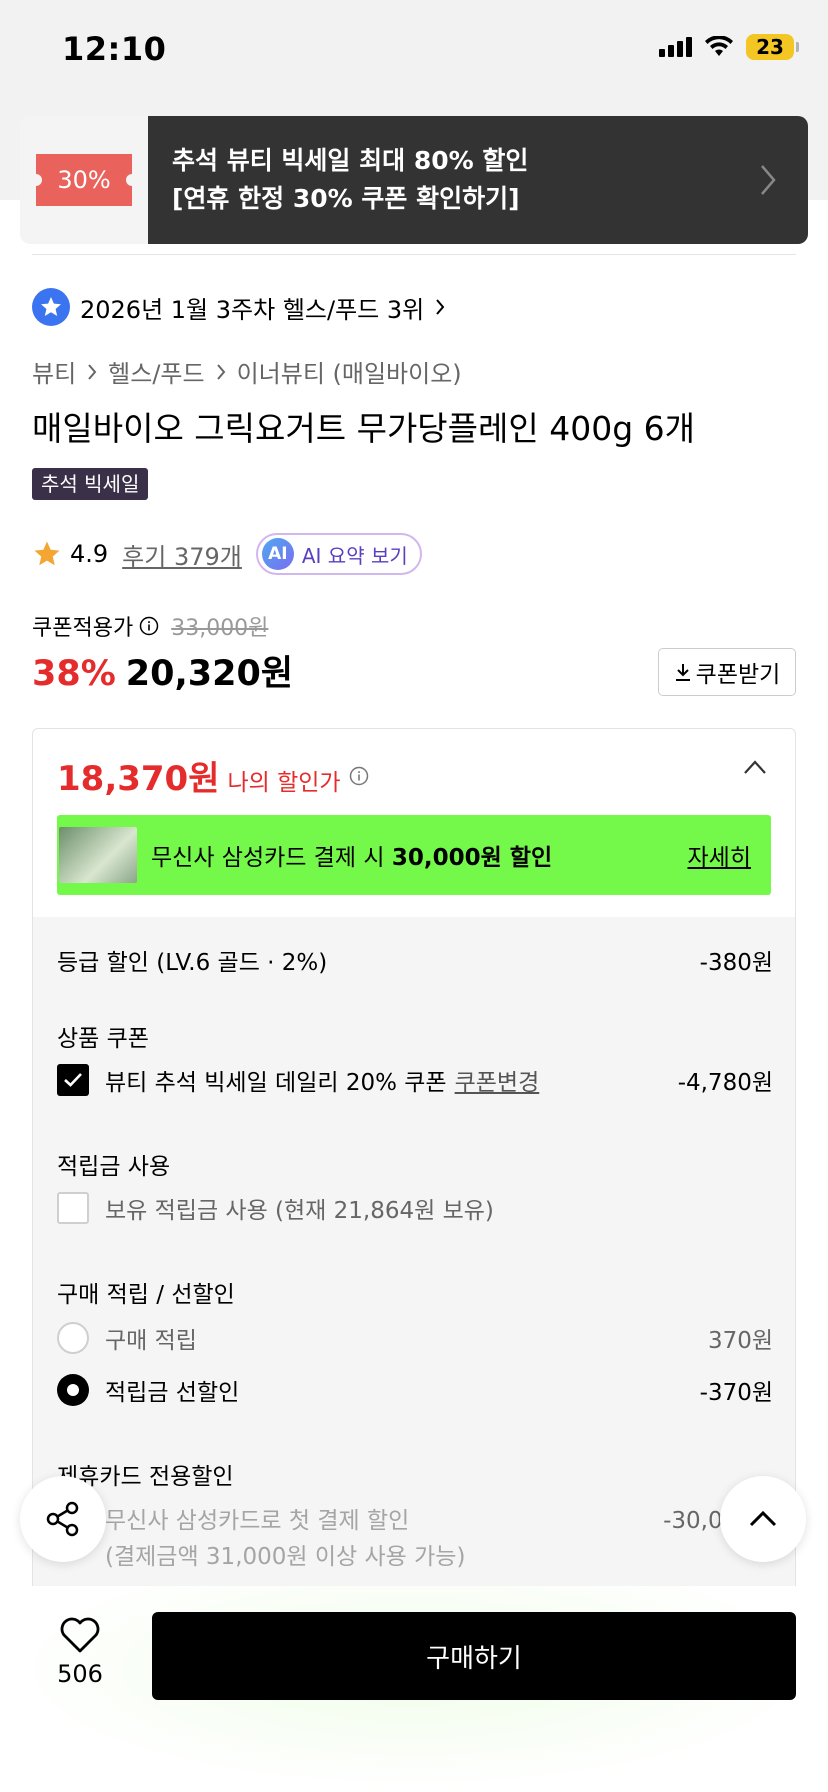 The width and height of the screenshot is (828, 1792). I want to click on battery-icon: 23, so click(772, 47).